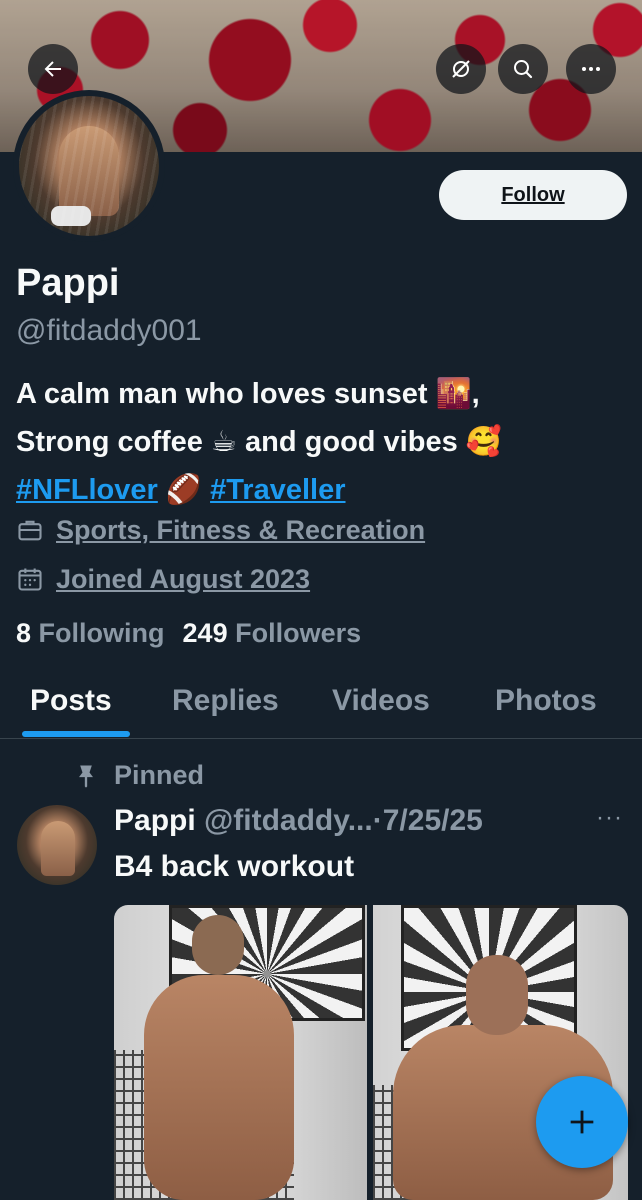 Image resolution: width=642 pixels, height=1200 pixels. Describe the element at coordinates (76, 734) in the screenshot. I see `active-tab-indicator` at that location.